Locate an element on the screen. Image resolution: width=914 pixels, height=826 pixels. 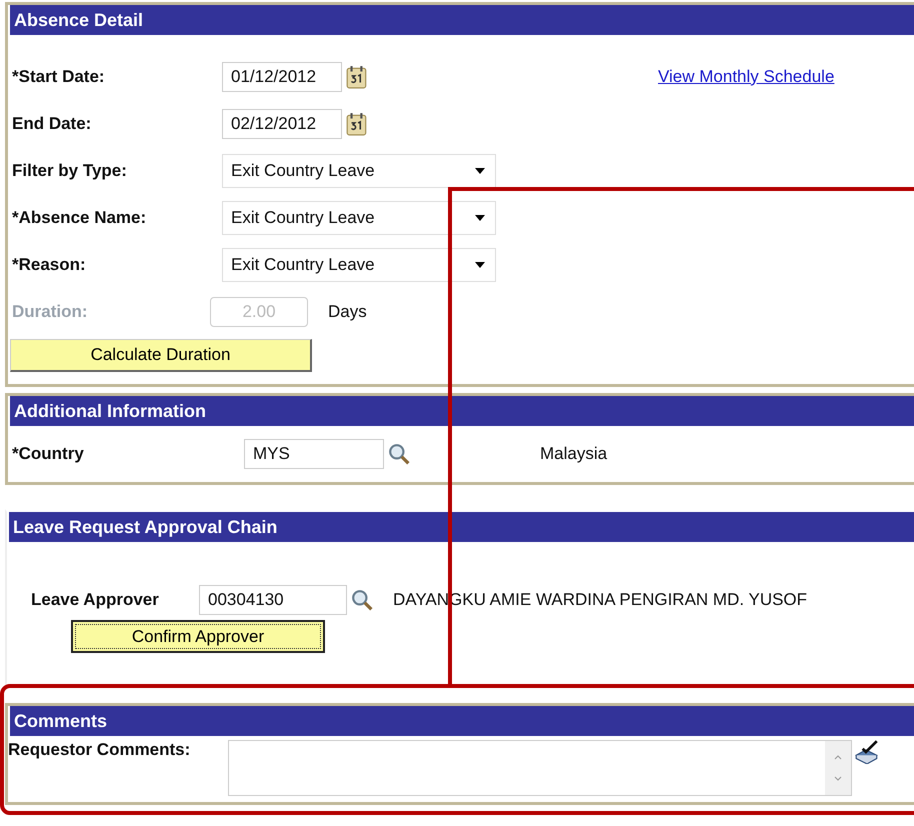
approver-field: 00304130 is located at coordinates (273, 600).